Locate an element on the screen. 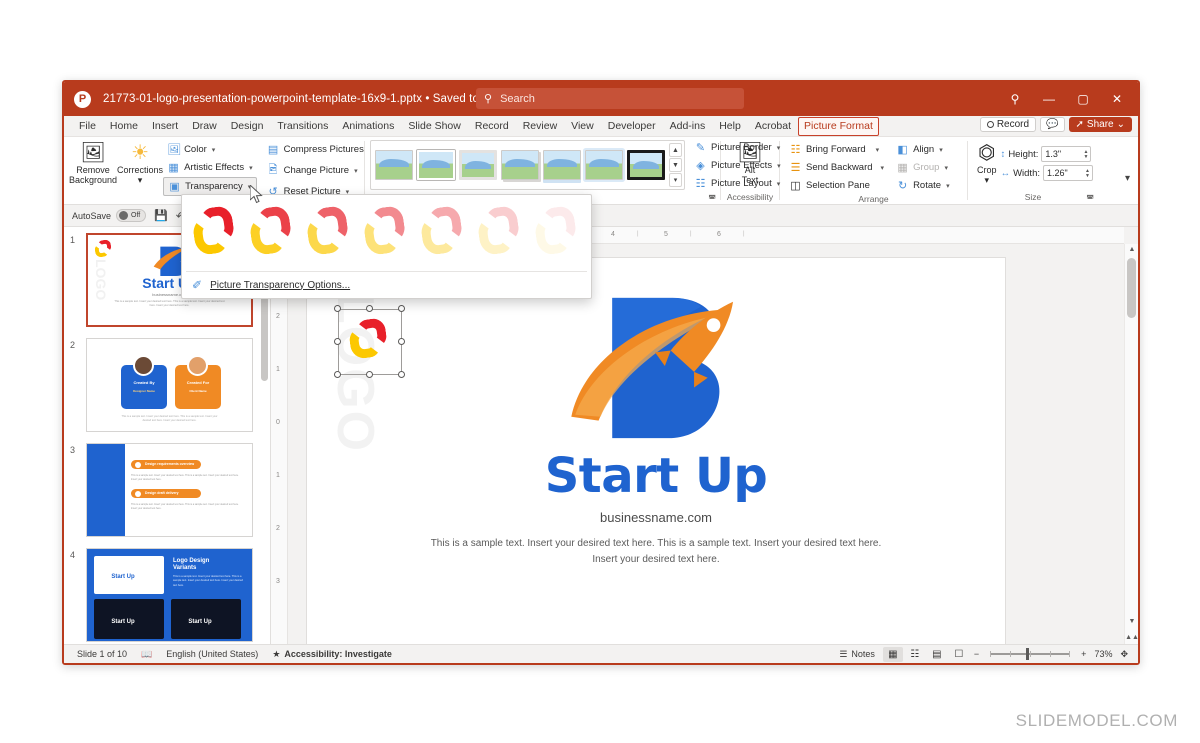 Image resolution: width=1200 pixels, height=743 pixels. spell-check-icon: 📖 is located at coordinates (146, 654).